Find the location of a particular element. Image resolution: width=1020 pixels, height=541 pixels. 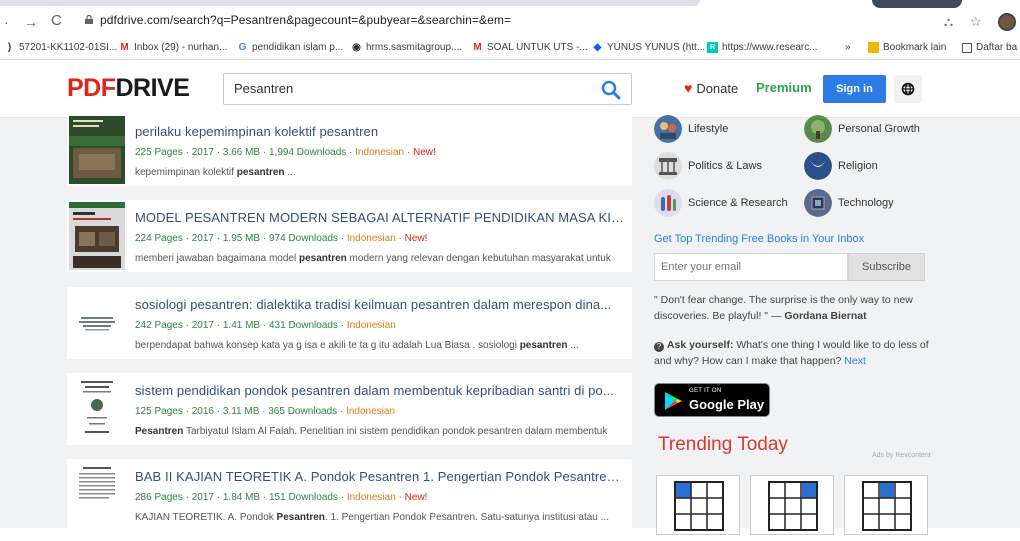

tab-strip is located at coordinates (350, 3).